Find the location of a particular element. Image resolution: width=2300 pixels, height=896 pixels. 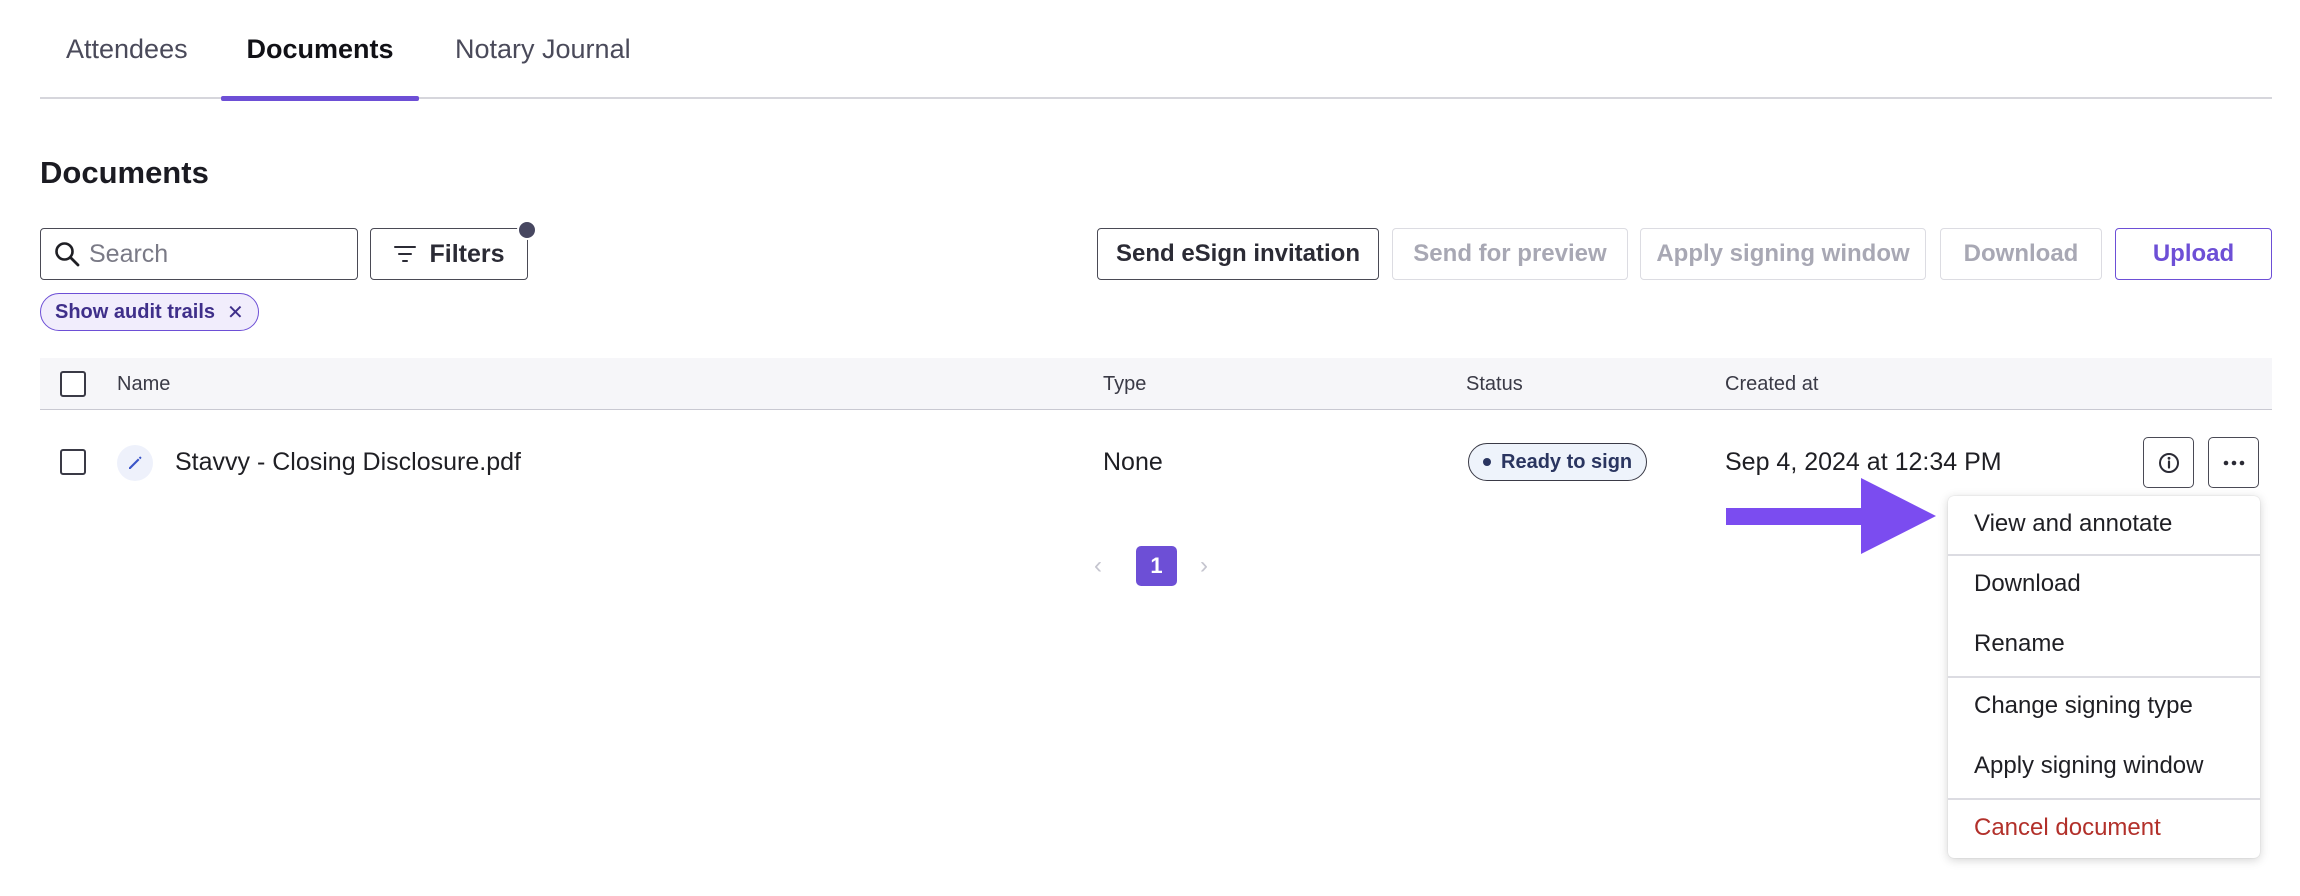

pencil-icon is located at coordinates (135, 463).